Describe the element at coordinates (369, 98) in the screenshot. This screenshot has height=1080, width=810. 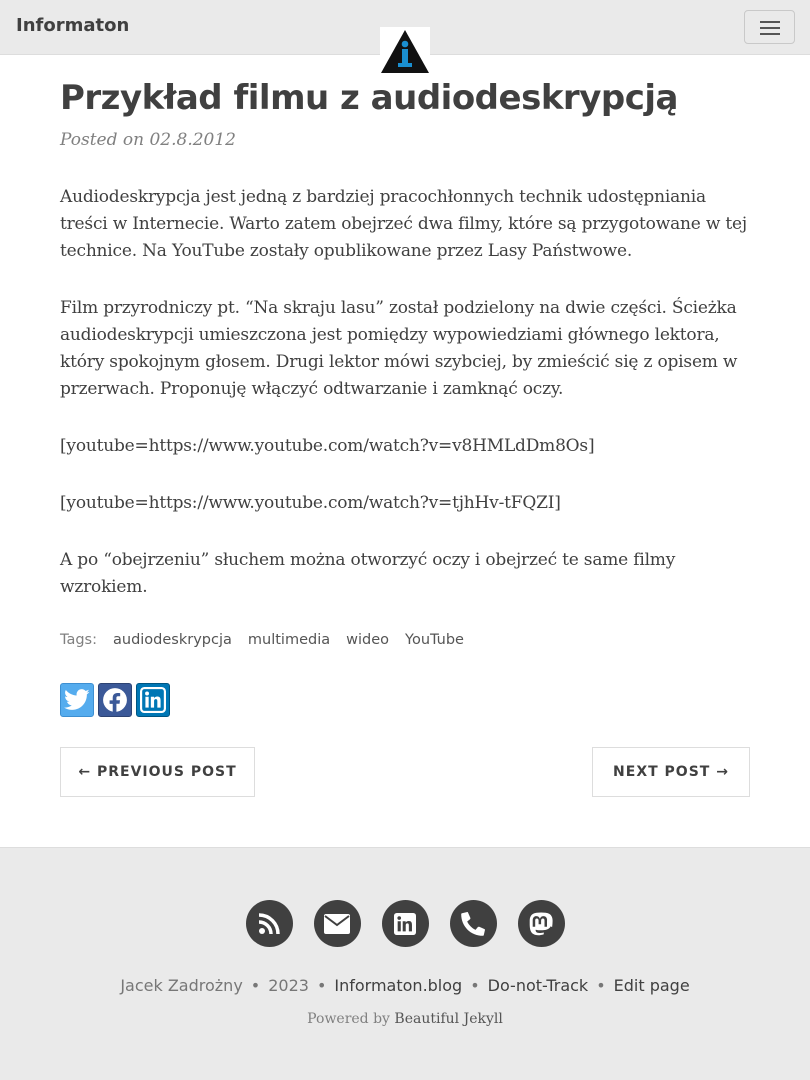
I see `post-title: Przykład filmu z audiodeskrypcją` at that location.